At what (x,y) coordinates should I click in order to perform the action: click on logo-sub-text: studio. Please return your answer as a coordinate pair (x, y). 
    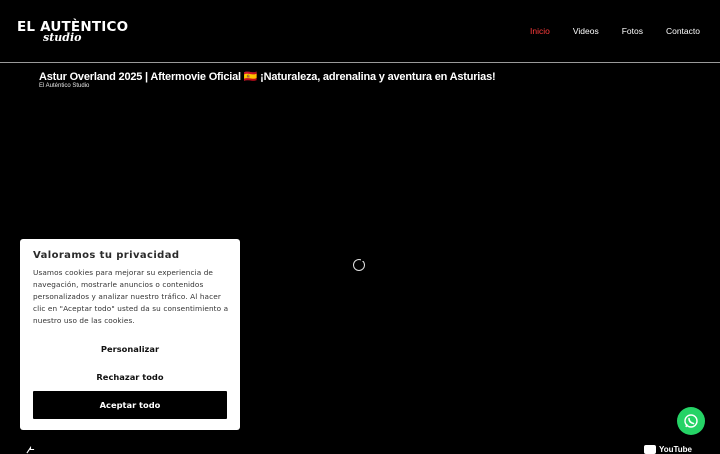
    Looking at the image, I should click on (62, 37).